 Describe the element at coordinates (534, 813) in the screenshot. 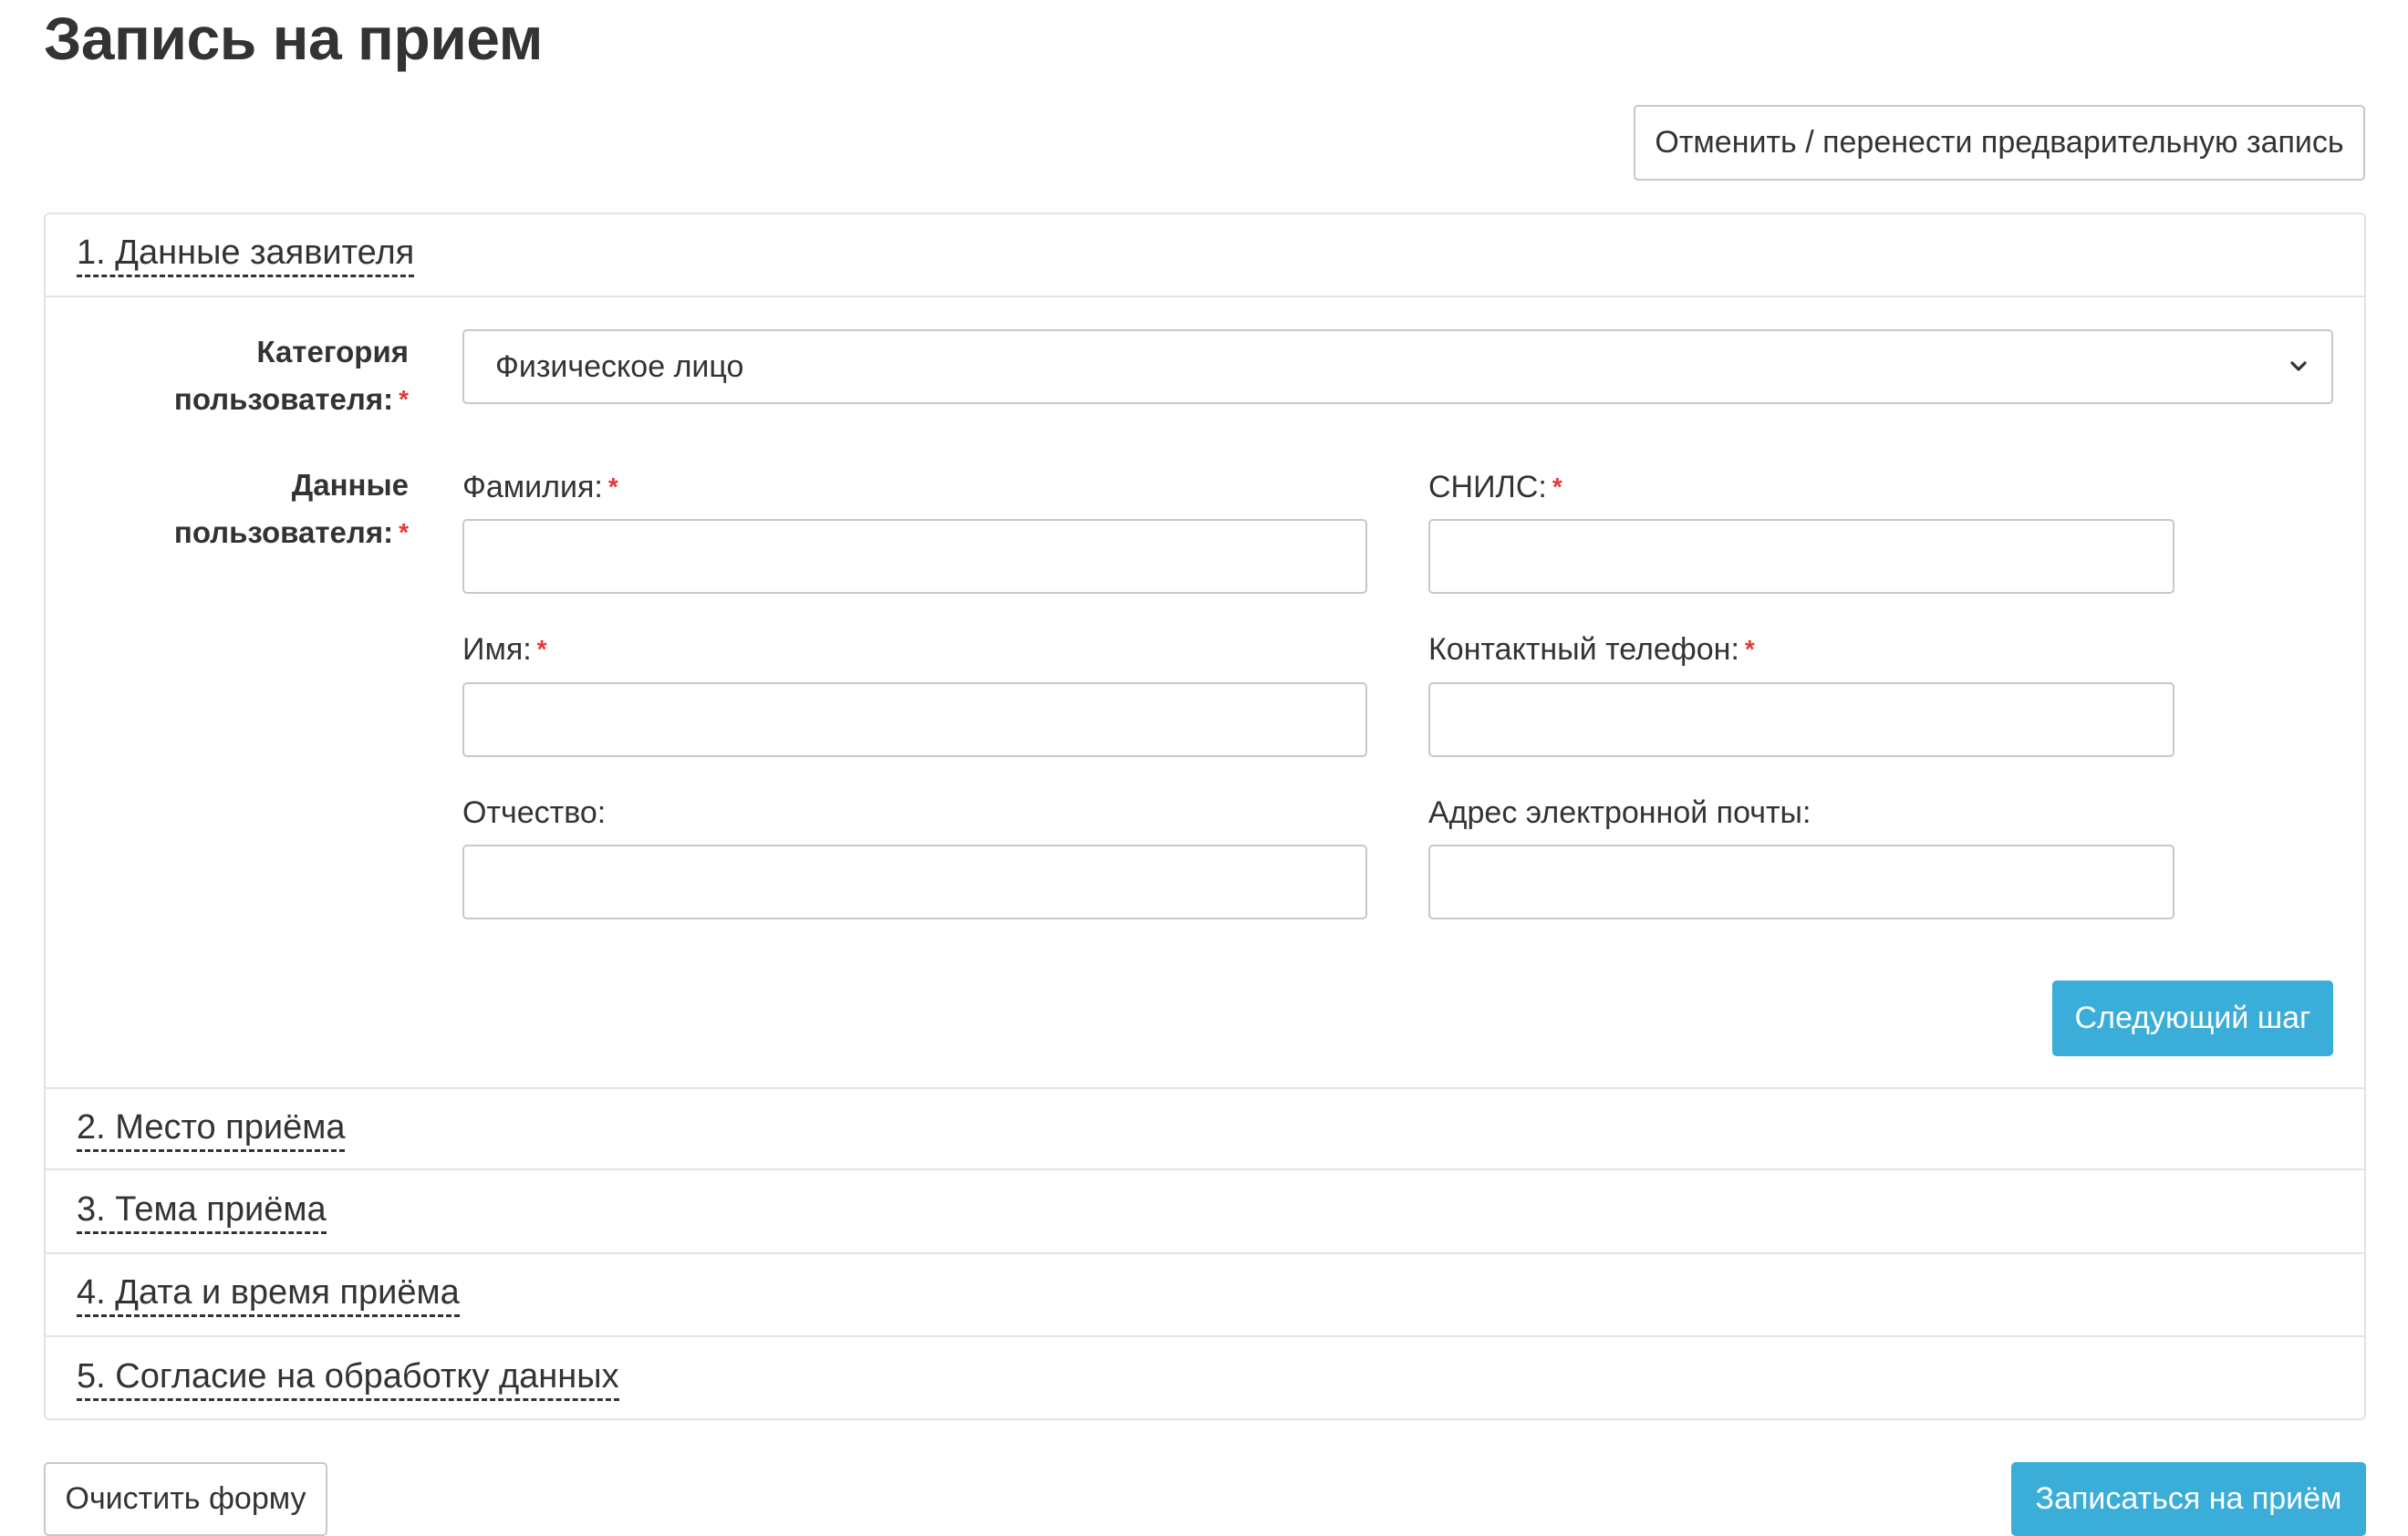

I see `patronymic-label: Отчество:` at that location.